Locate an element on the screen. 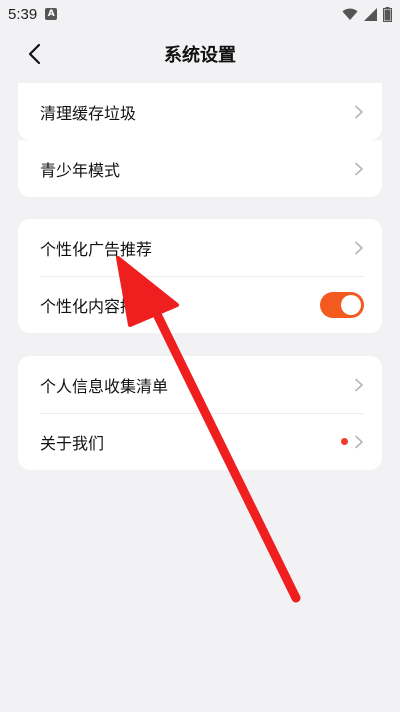  back-button is located at coordinates (34, 54).